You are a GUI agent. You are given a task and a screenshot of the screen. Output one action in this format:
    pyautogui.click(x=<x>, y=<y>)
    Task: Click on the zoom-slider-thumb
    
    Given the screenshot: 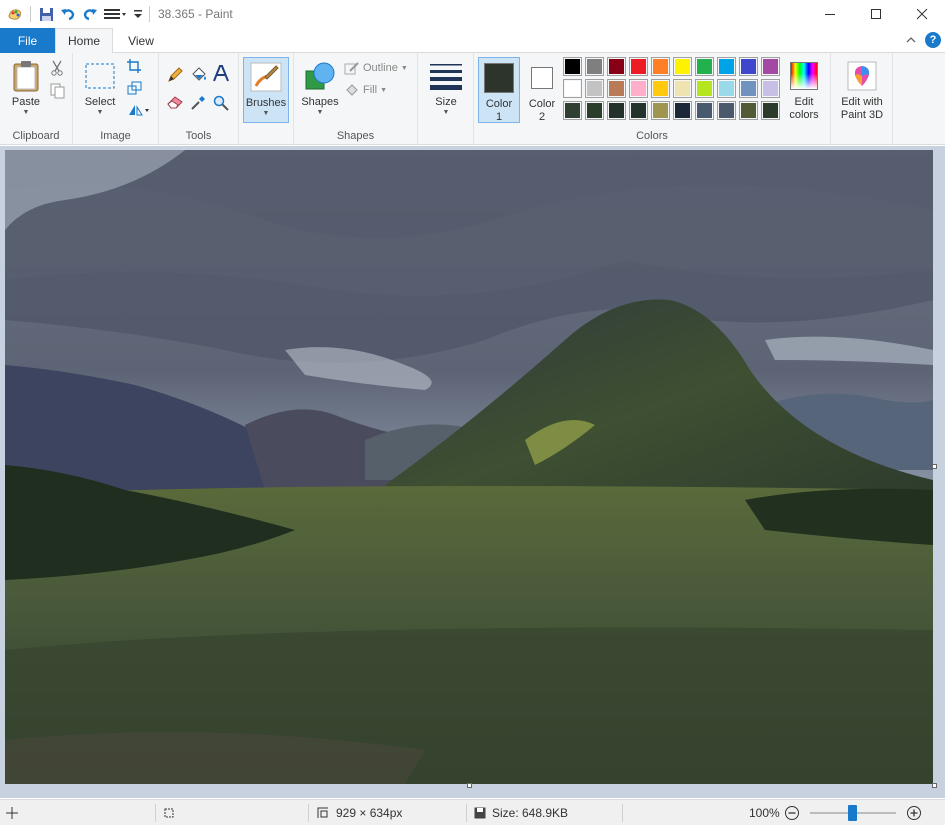 What is the action you would take?
    pyautogui.click(x=852, y=813)
    